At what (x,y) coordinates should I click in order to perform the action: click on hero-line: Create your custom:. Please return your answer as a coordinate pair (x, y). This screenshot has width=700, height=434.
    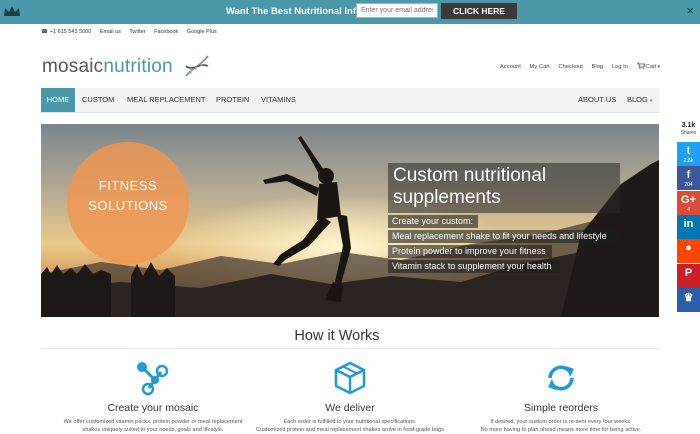
    Looking at the image, I should click on (433, 221).